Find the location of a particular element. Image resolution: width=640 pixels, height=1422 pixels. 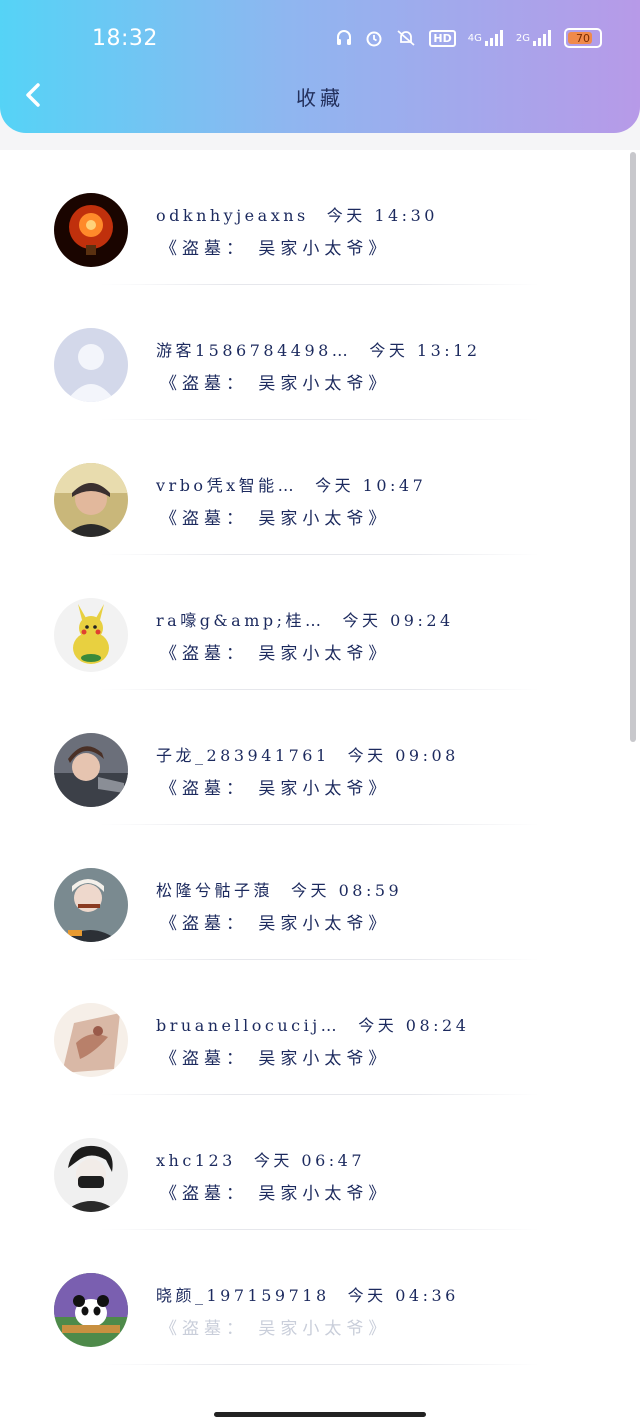

user-line: xhc123 今天 06:47 is located at coordinates (260, 1159).